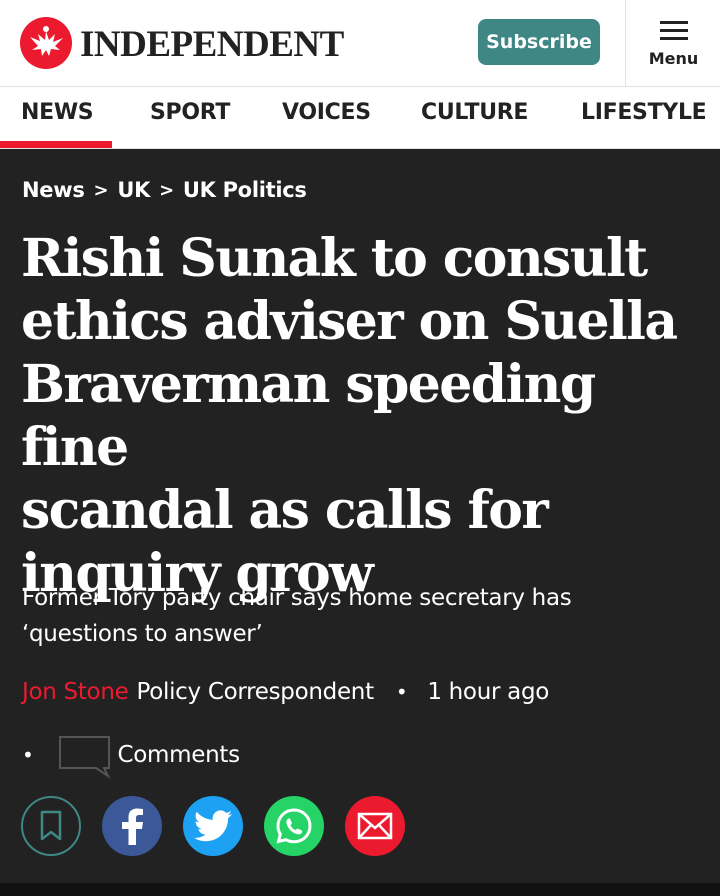 Image resolution: width=720 pixels, height=896 pixels. Describe the element at coordinates (53, 190) in the screenshot. I see `breadcrumb-news: News` at that location.